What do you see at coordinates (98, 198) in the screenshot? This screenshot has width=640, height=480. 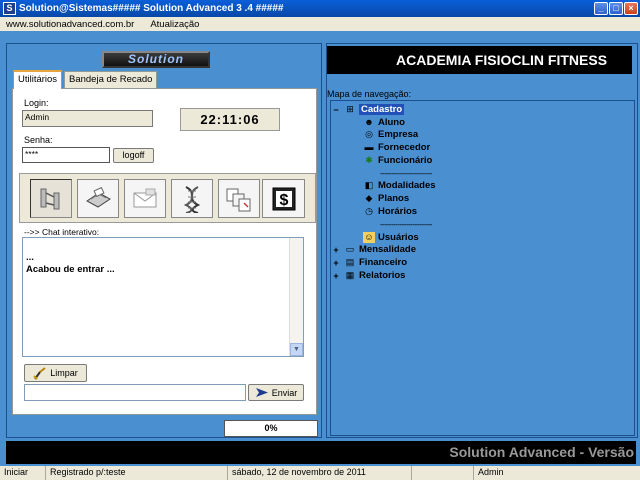 I see `printer-icon` at bounding box center [98, 198].